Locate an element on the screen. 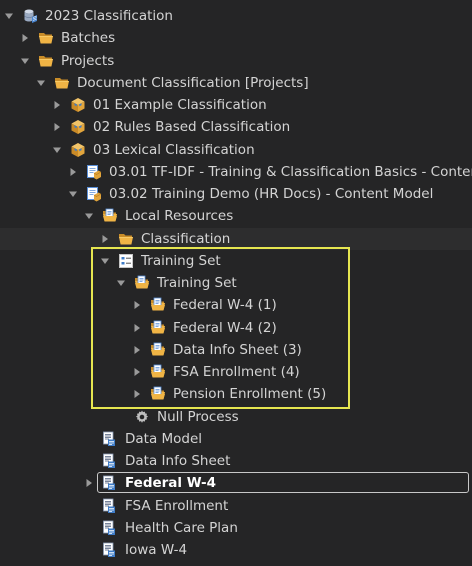  tree-node-data-info-sheet: Data Info Sheet is located at coordinates (236, 461).